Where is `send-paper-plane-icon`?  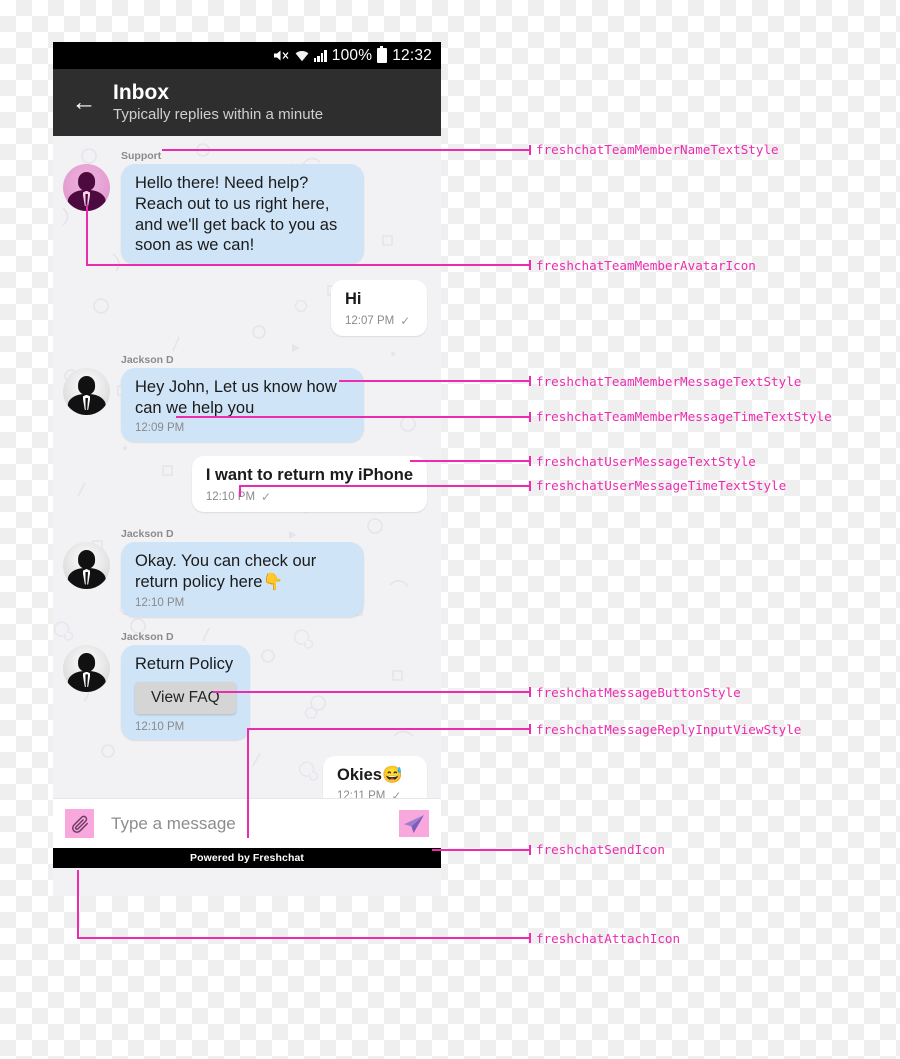 send-paper-plane-icon is located at coordinates (414, 823).